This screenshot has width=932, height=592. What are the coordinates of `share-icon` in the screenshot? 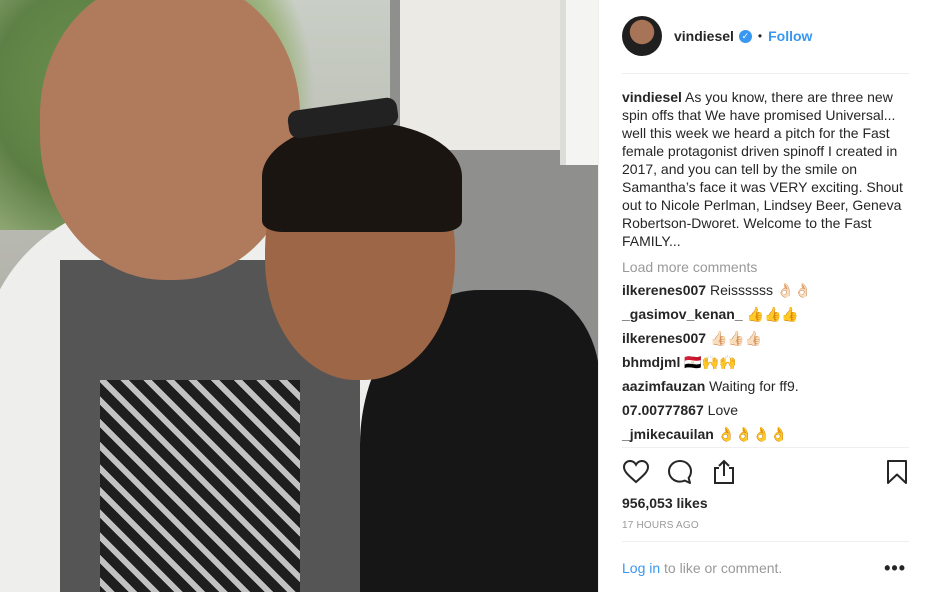 It's located at (724, 472).